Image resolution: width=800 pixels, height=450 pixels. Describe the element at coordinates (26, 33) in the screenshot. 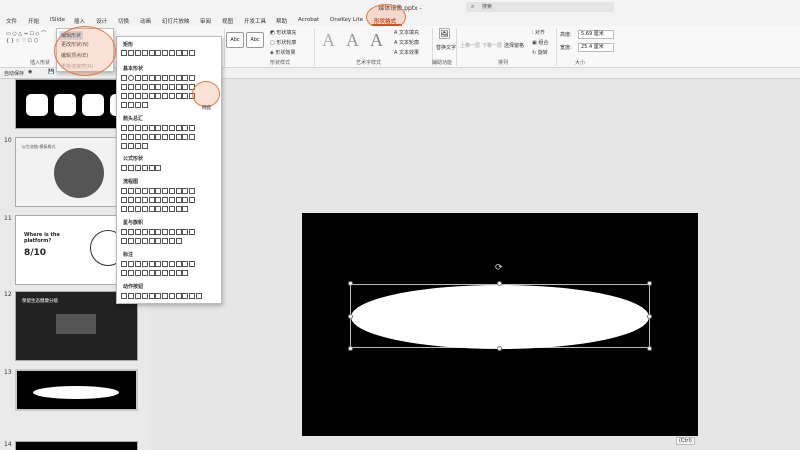

I see `shape-gallery-preview: ▭ ○ △ ⇒ ☐ ◇ ⌒` at that location.